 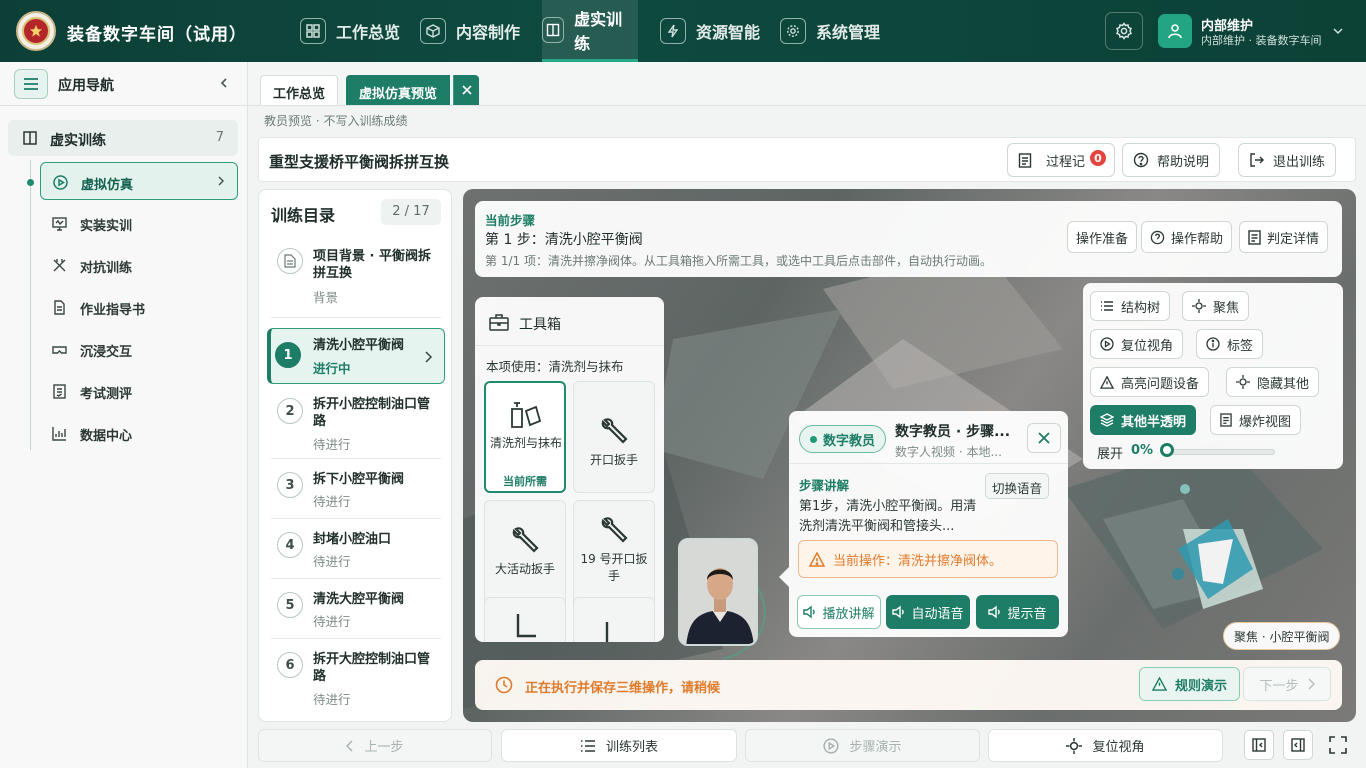 I want to click on tool-cleaner-cloth: 清洗剂与抹布 当前所需, so click(x=525, y=437).